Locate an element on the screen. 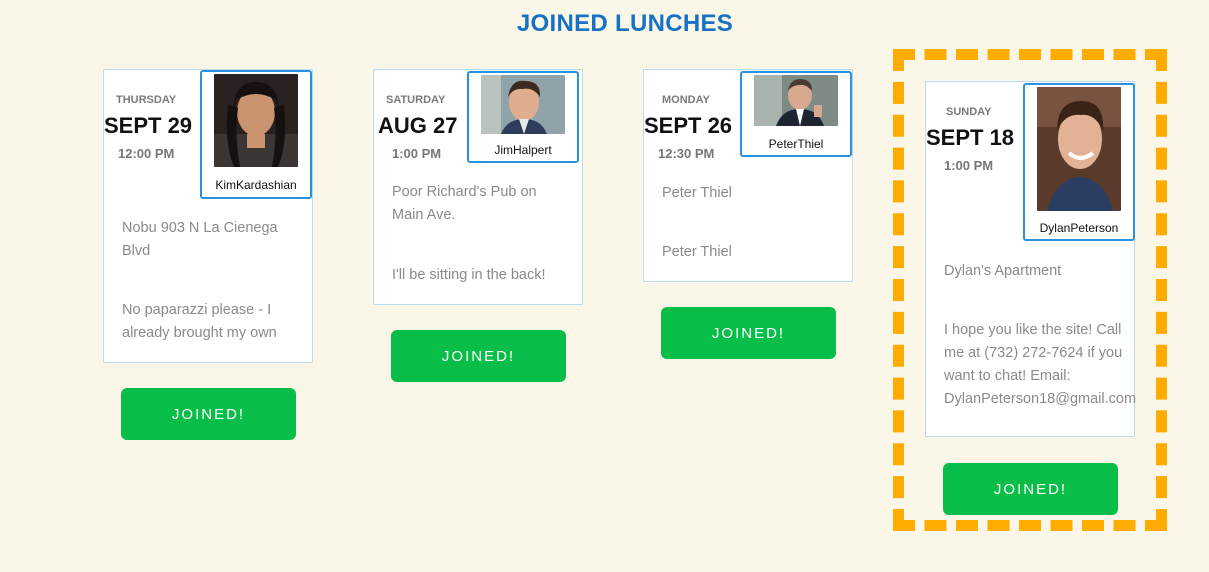  lunch-date: SEPT 29 is located at coordinates (148, 125).